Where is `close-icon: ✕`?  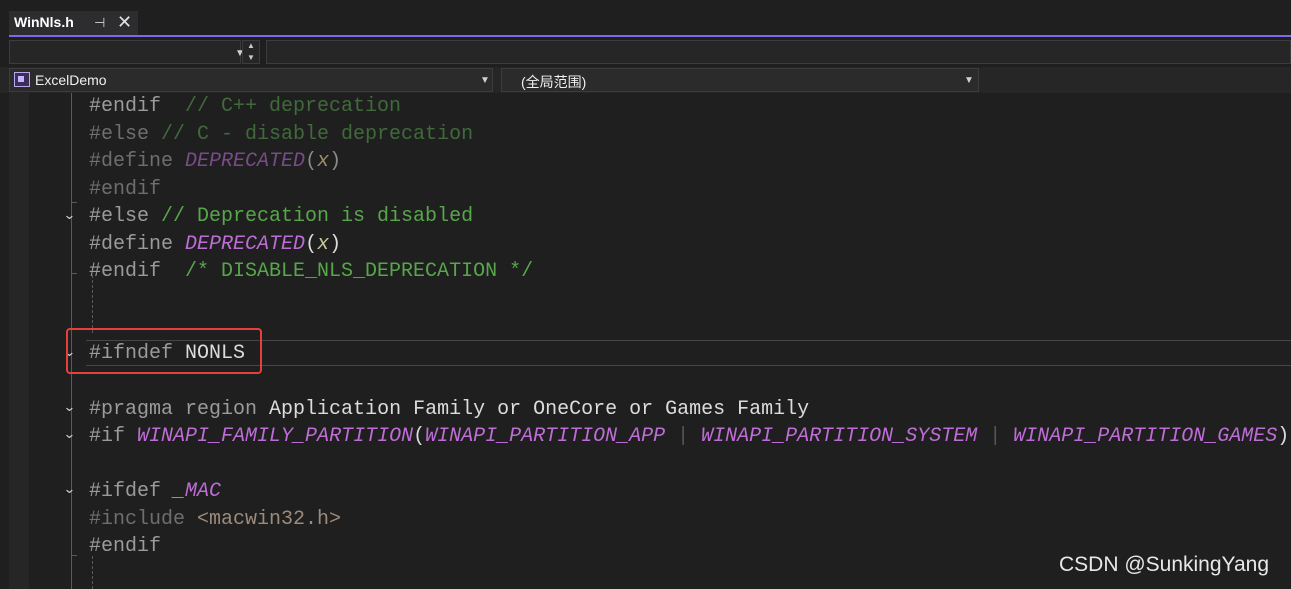
close-icon: ✕ is located at coordinates (124, 22).